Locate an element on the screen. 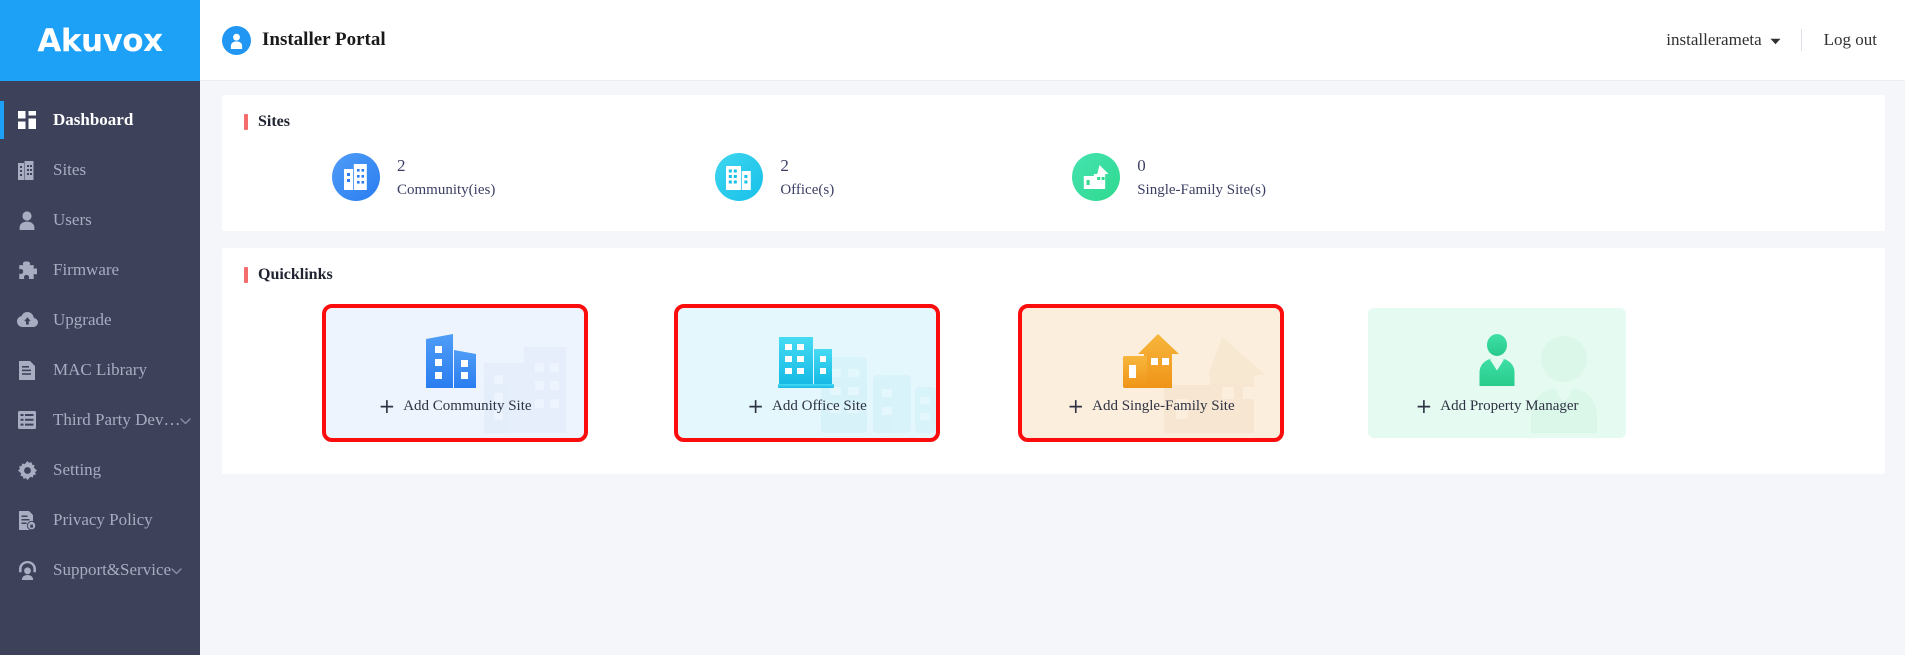 This screenshot has width=1905, height=655. stat-communities: 2 Community(ies) is located at coordinates (413, 177).